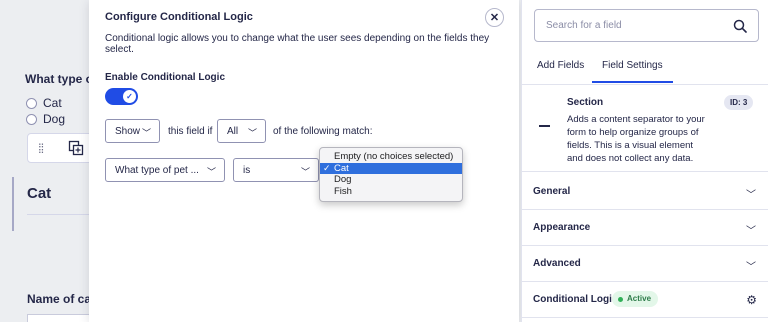  What do you see at coordinates (247, 170) in the screenshot?
I see `operator-select-value: is` at bounding box center [247, 170].